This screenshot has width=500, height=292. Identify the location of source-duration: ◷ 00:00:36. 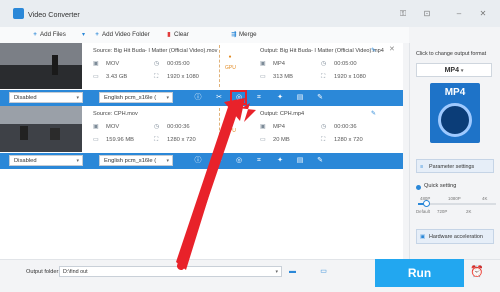
(172, 127).